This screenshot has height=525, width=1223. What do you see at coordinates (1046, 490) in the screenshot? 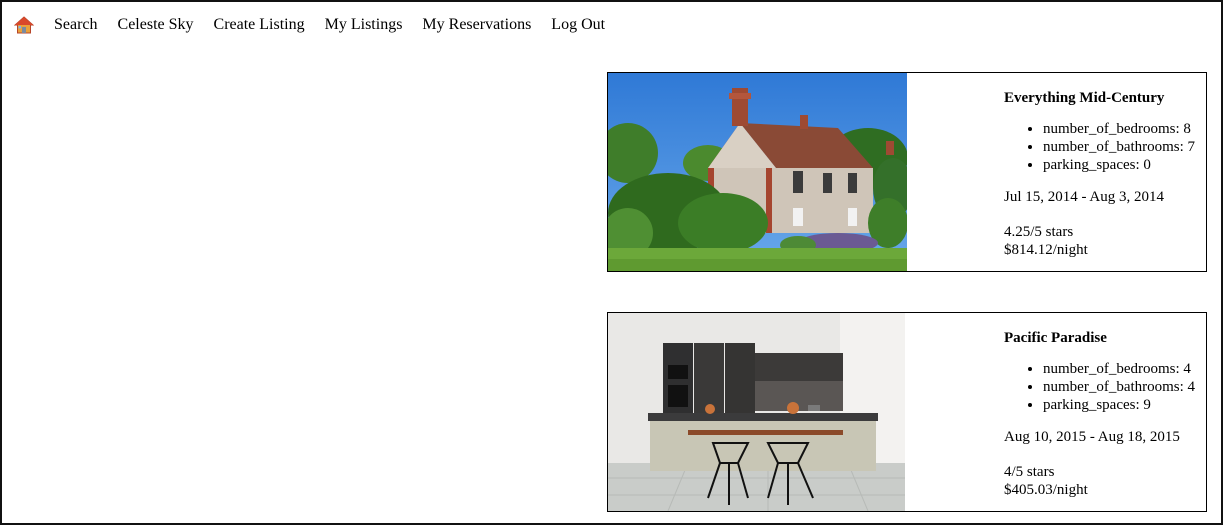
I see `listing-price: $405.03/night` at bounding box center [1046, 490].